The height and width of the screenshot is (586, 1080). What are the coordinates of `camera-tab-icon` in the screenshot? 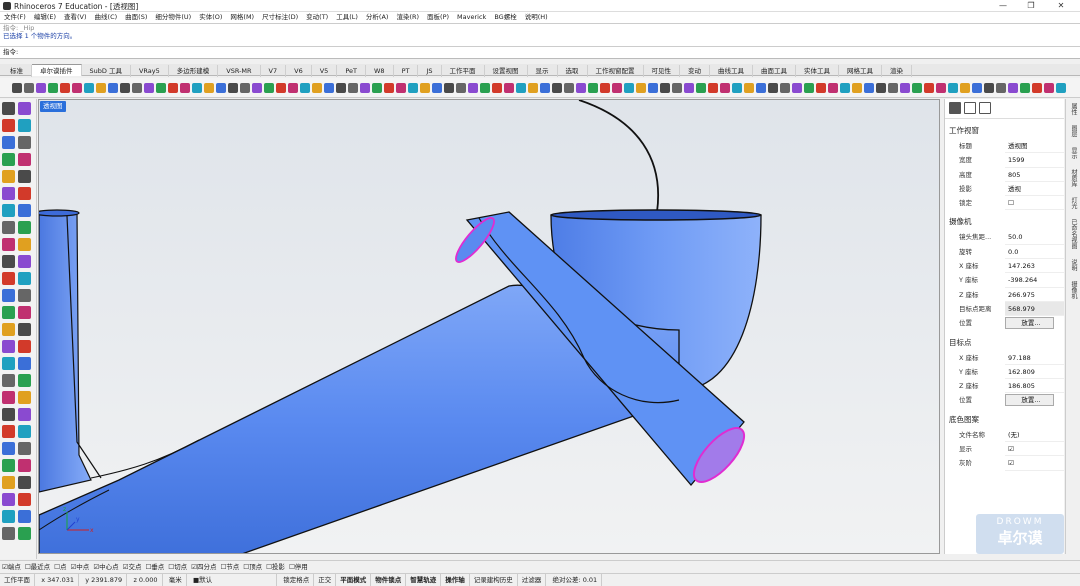 It's located at (955, 108).